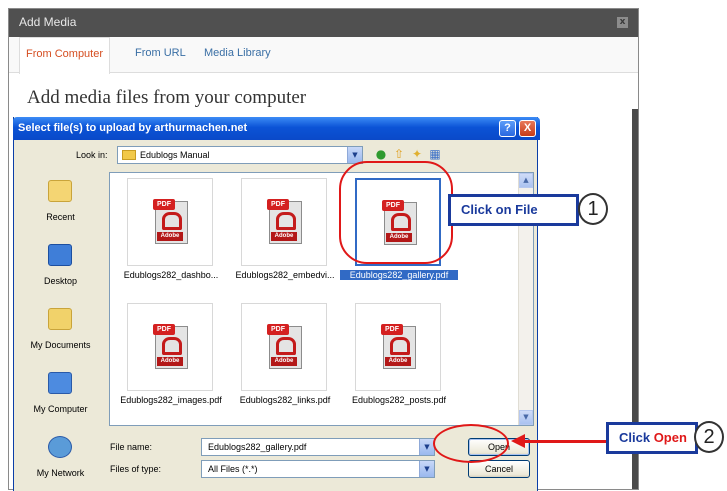 This screenshot has height=491, width=727. I want to click on new-folder-icon: ✦, so click(417, 154).